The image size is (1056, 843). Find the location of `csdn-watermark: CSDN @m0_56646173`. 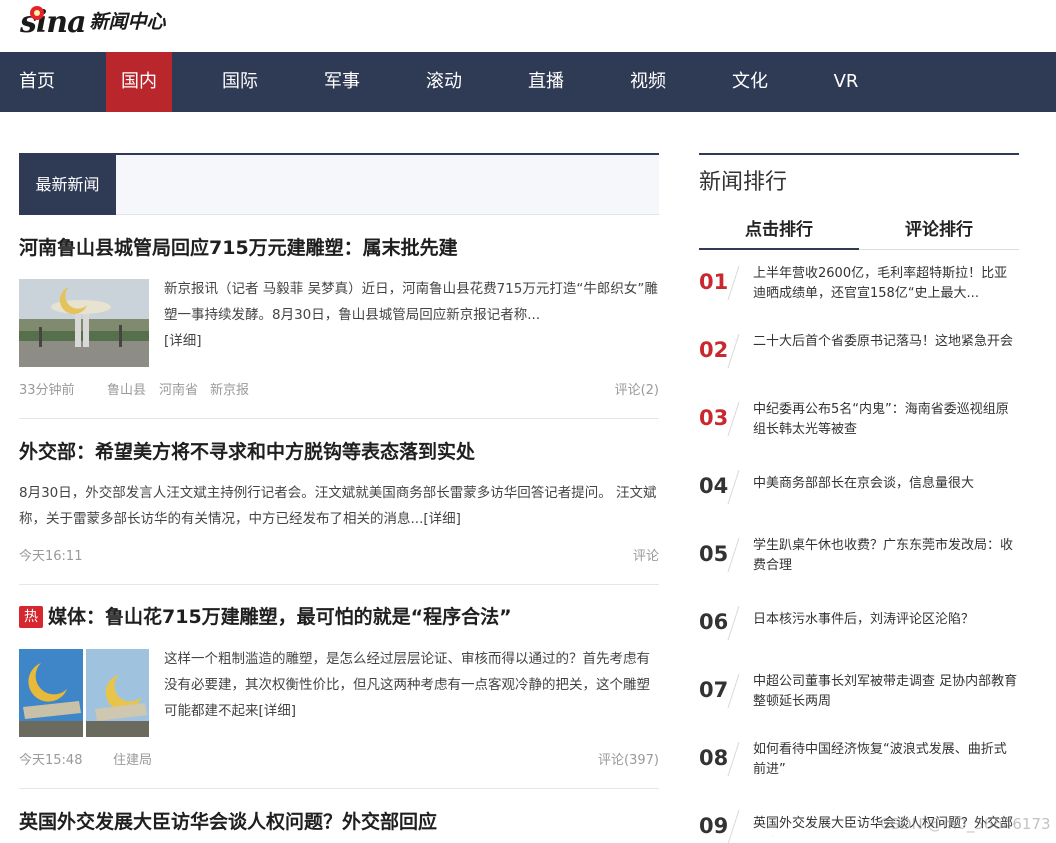

csdn-watermark: CSDN @m0_56646173 is located at coordinates (965, 824).